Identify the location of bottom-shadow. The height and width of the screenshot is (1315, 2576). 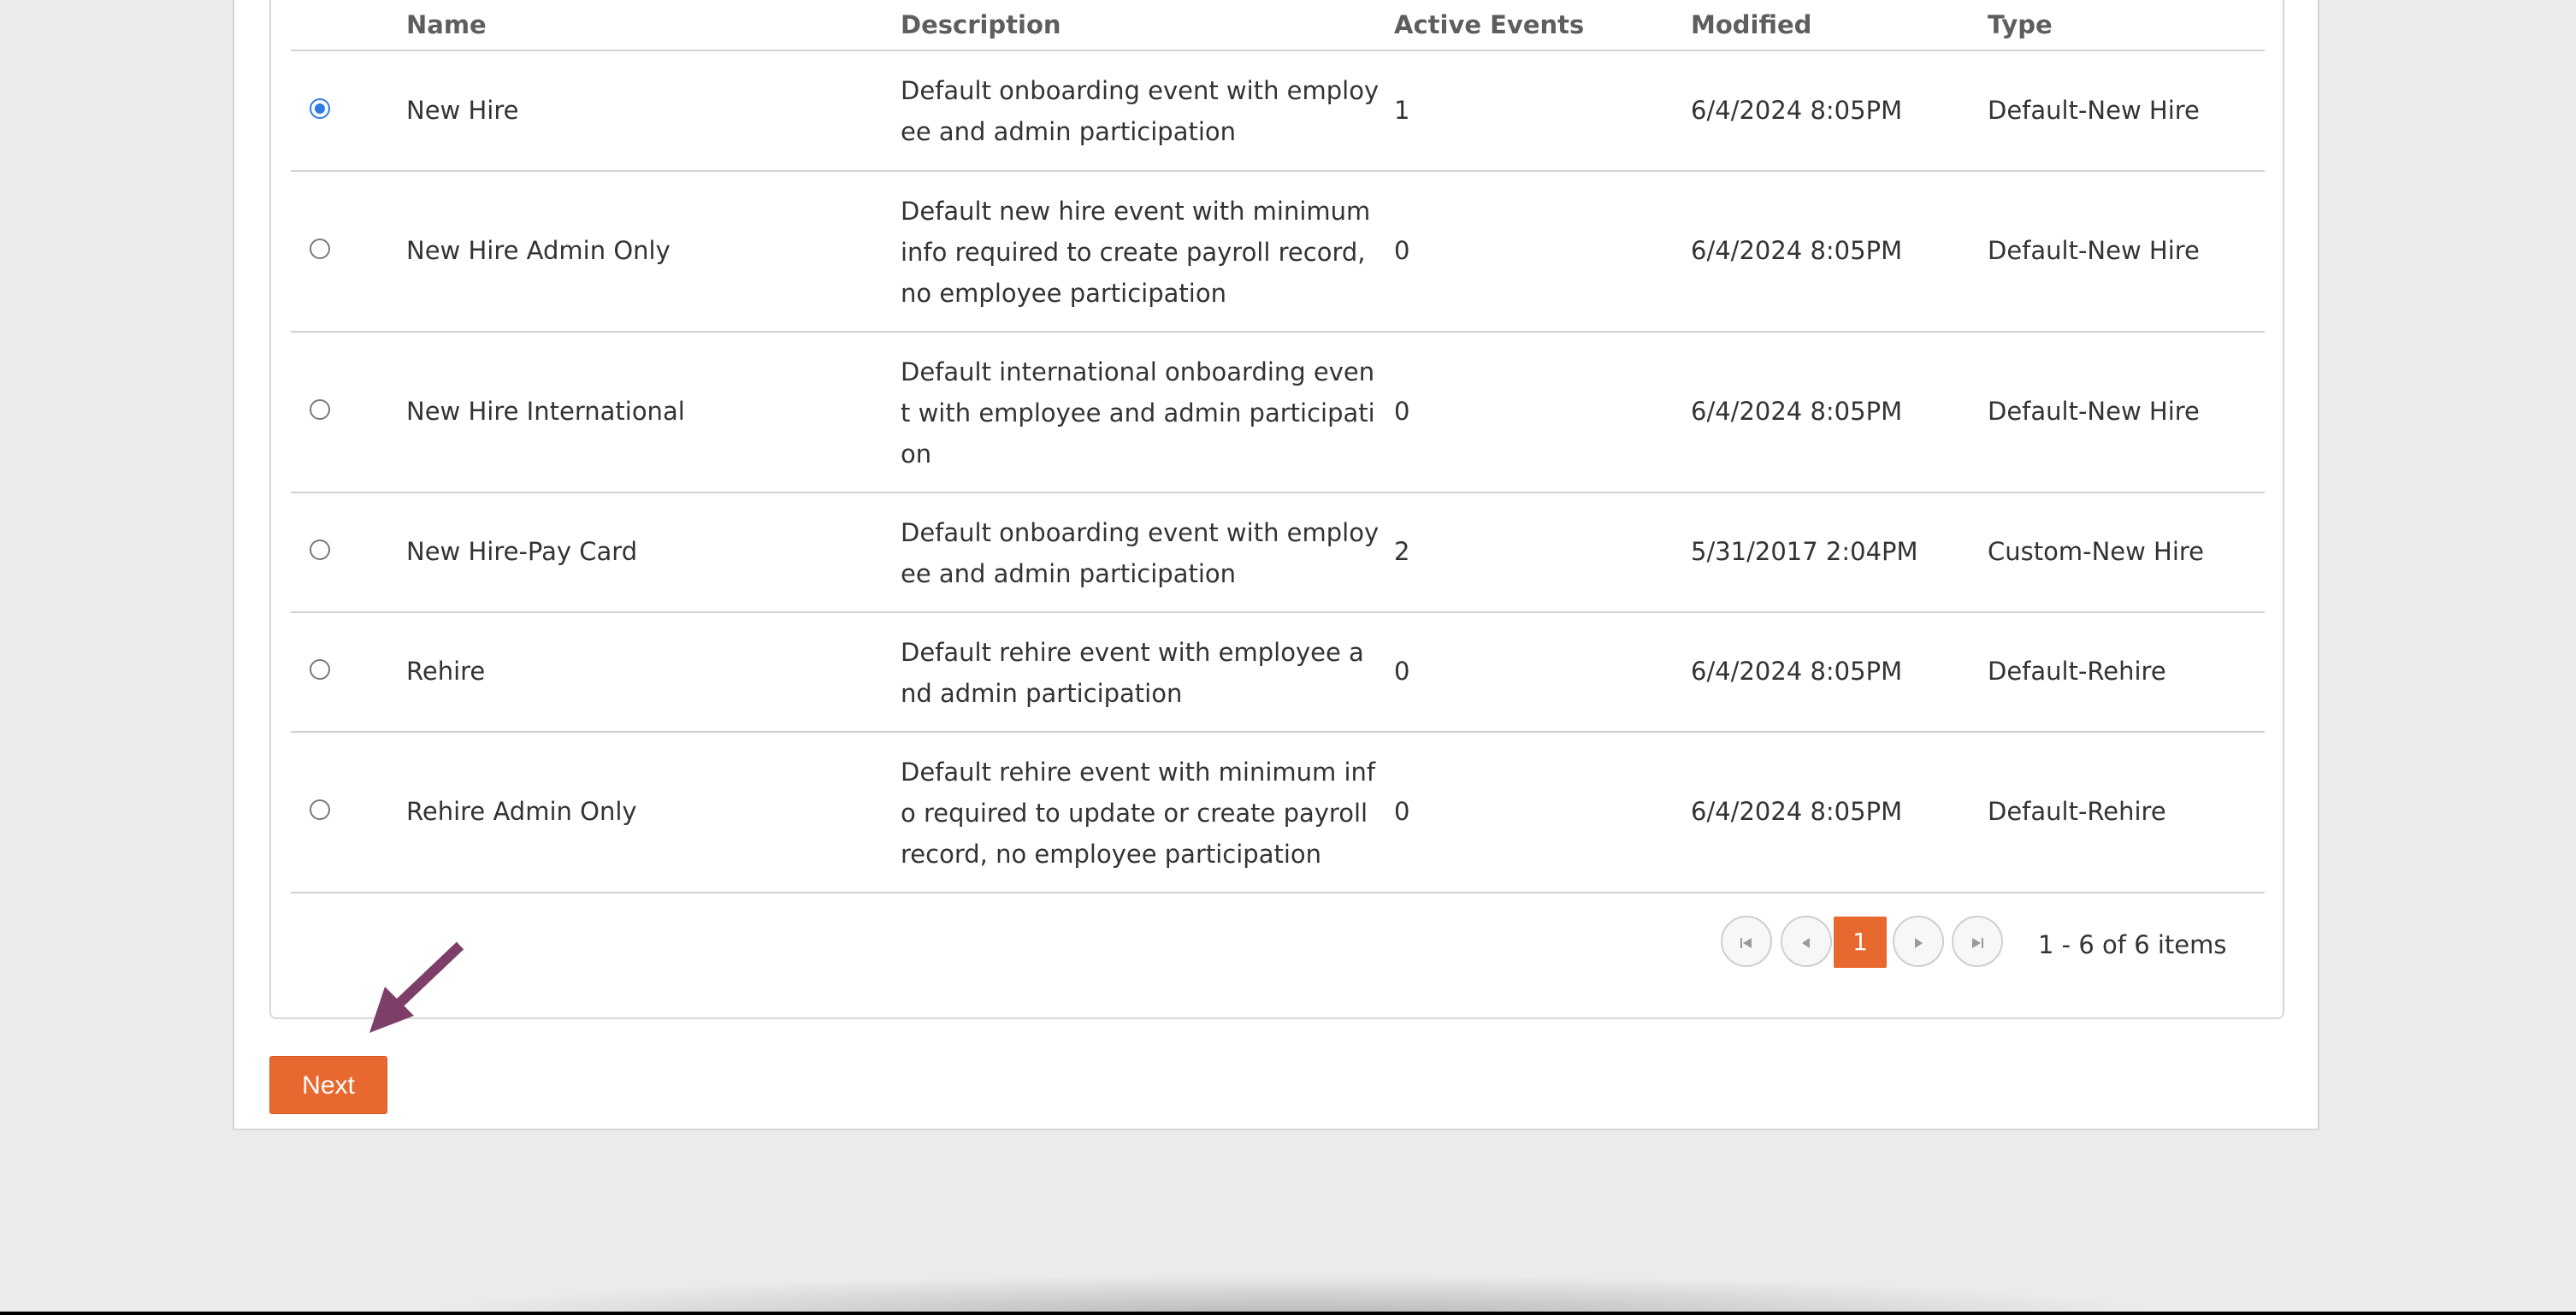
(1291, 1294).